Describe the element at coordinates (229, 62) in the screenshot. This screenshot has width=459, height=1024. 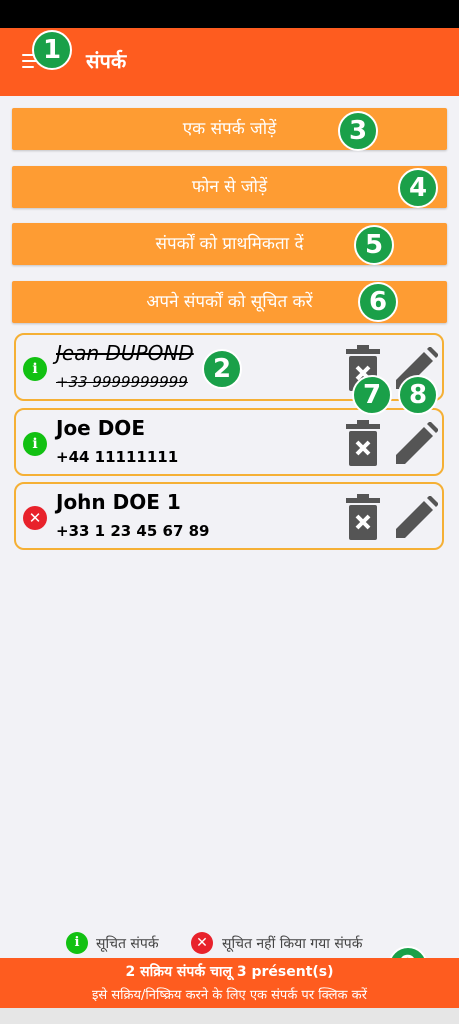
I see `app-bar` at that location.